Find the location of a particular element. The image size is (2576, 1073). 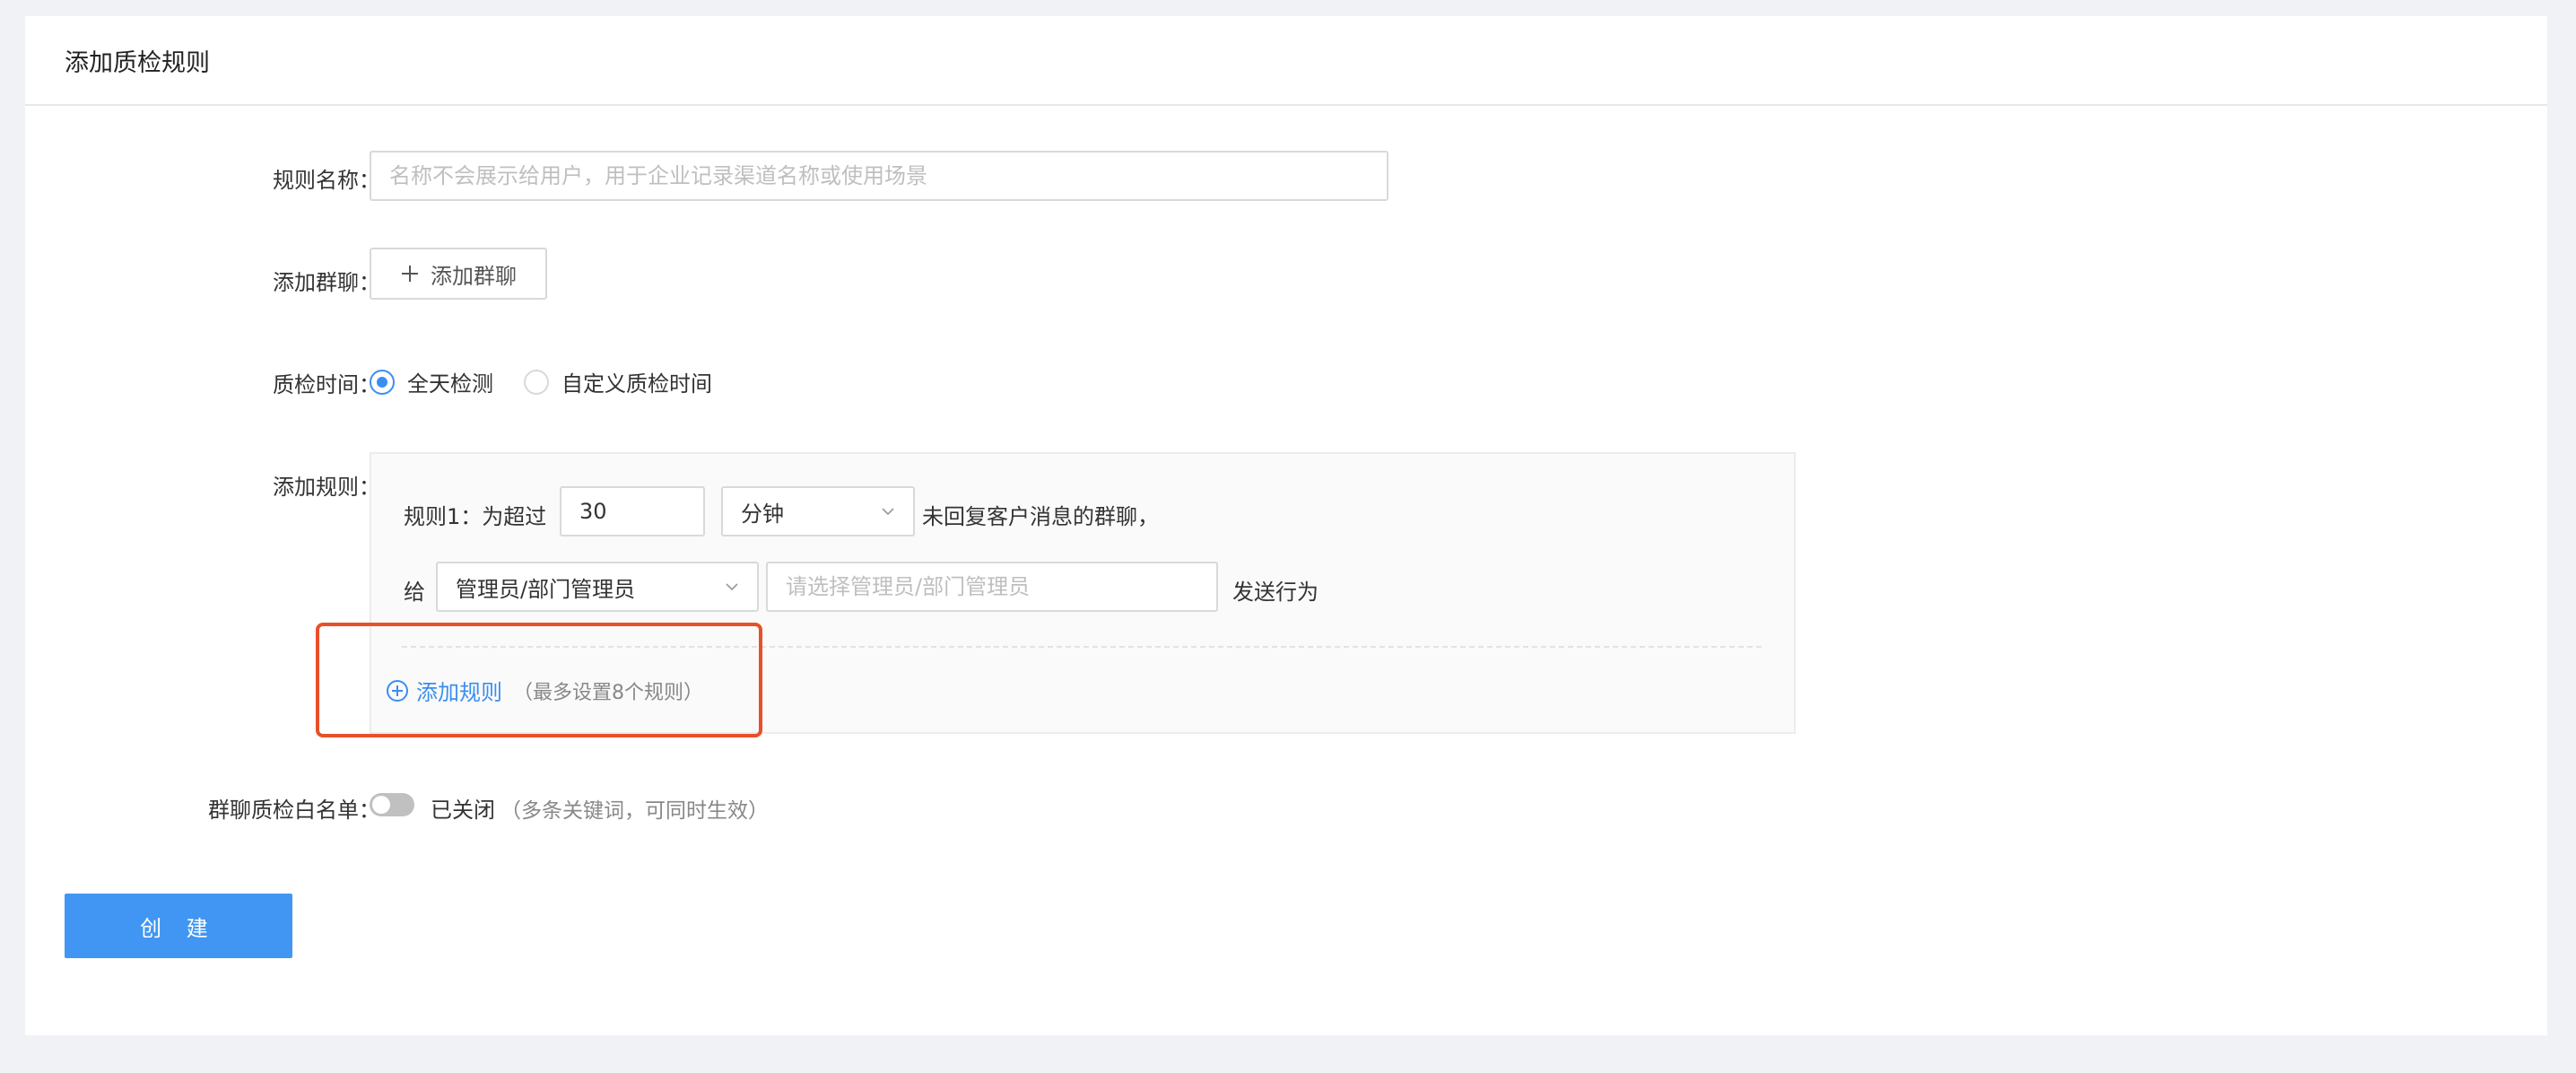

rule1-unit-select: 分钟 is located at coordinates (818, 511).